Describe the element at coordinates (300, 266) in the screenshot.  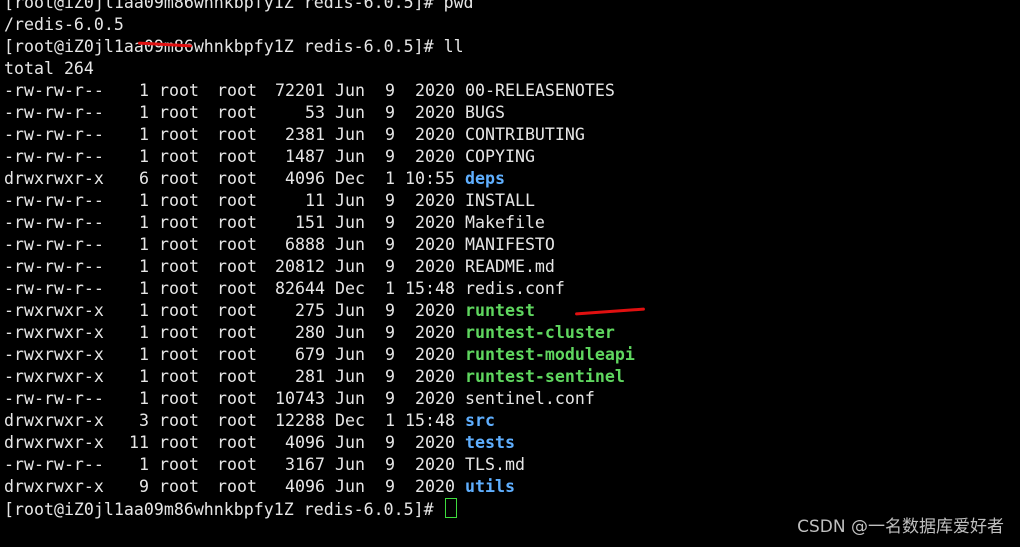
I see `file-size: 20812` at that location.